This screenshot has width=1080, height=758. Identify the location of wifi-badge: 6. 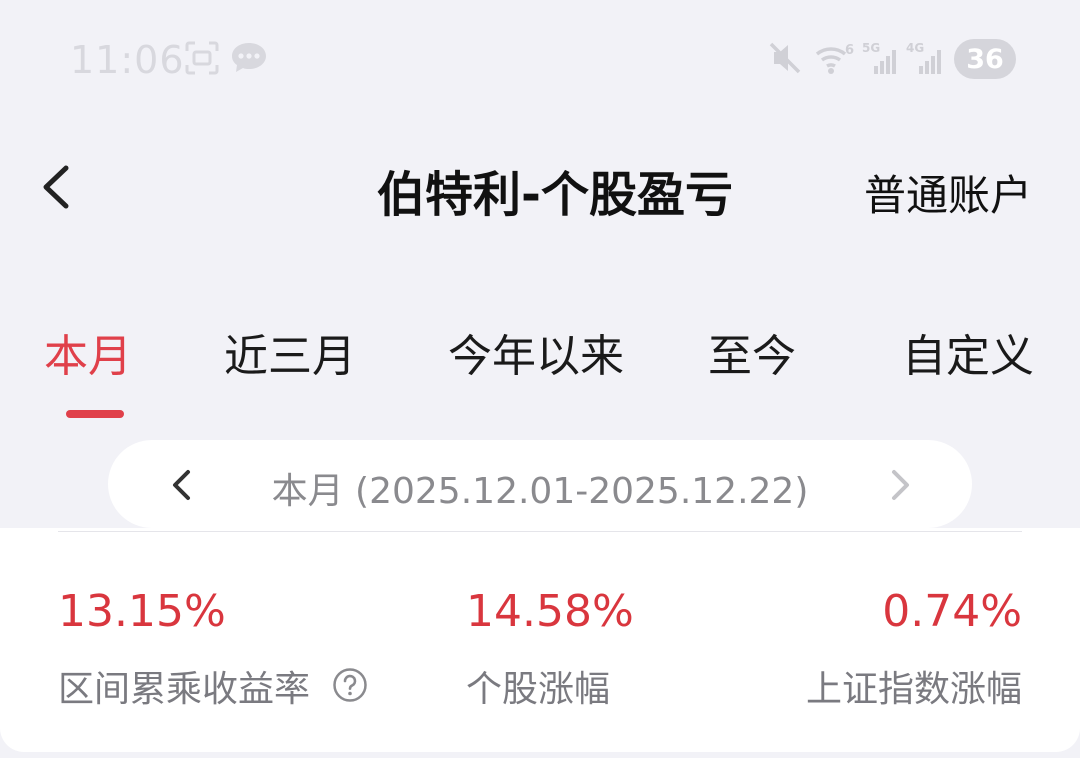
(849, 50).